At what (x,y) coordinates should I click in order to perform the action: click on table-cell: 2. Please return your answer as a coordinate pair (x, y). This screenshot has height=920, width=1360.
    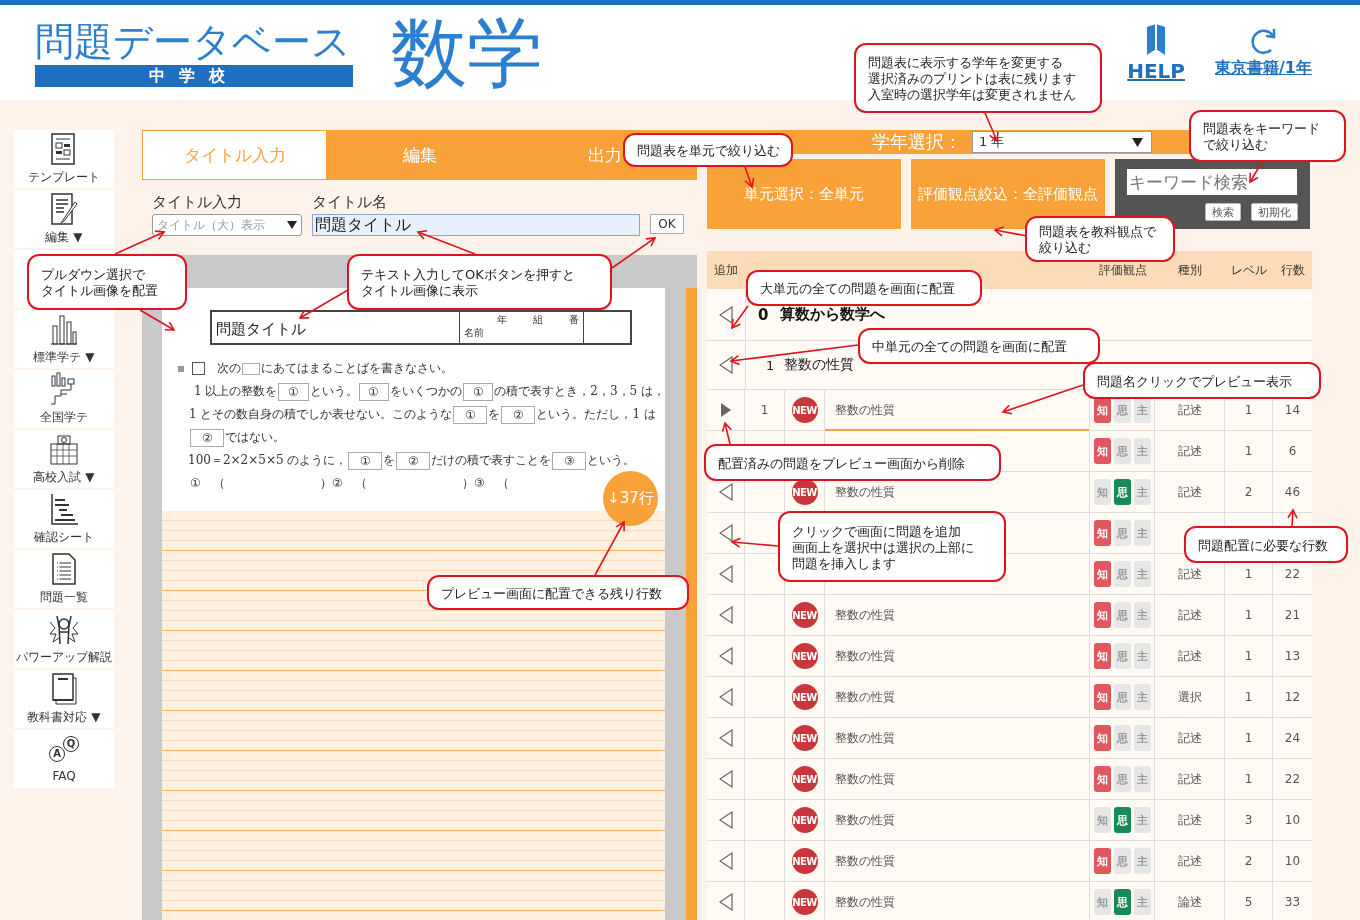
    Looking at the image, I should click on (1248, 492).